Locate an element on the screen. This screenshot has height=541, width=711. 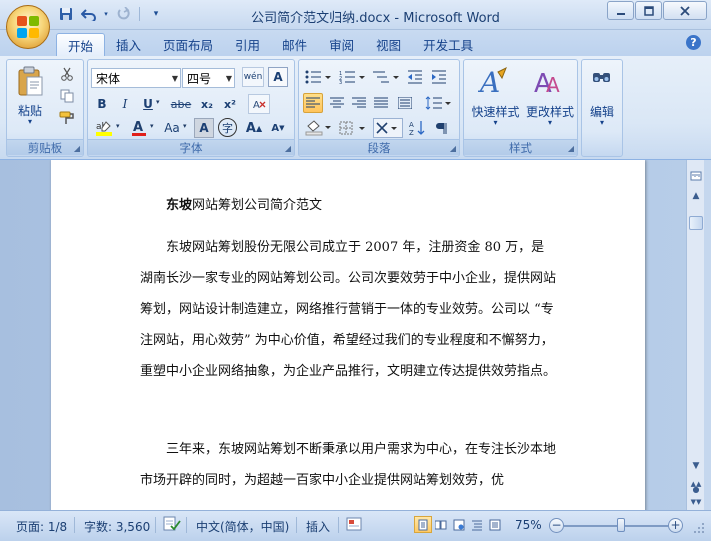
increase-indent-icon is located at coordinates (439, 77).